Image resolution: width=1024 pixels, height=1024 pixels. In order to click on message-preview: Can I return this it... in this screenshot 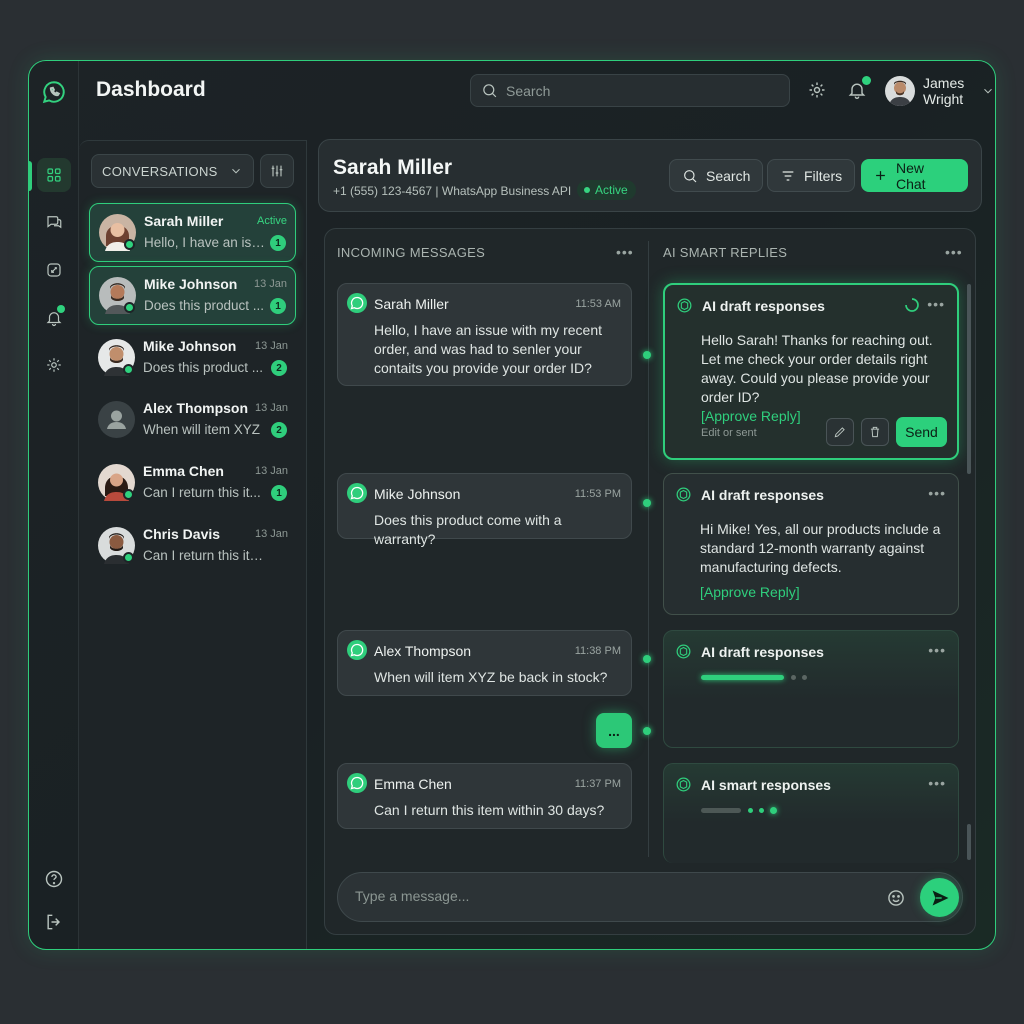, I will do `click(202, 492)`.